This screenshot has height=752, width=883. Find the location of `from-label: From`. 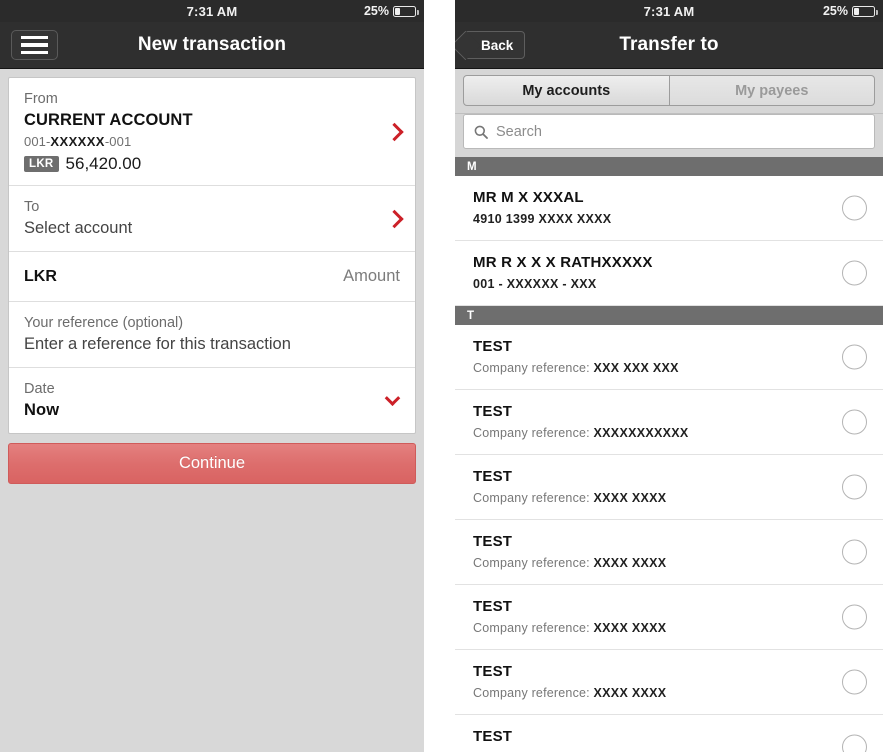

from-label: From is located at coordinates (41, 99).